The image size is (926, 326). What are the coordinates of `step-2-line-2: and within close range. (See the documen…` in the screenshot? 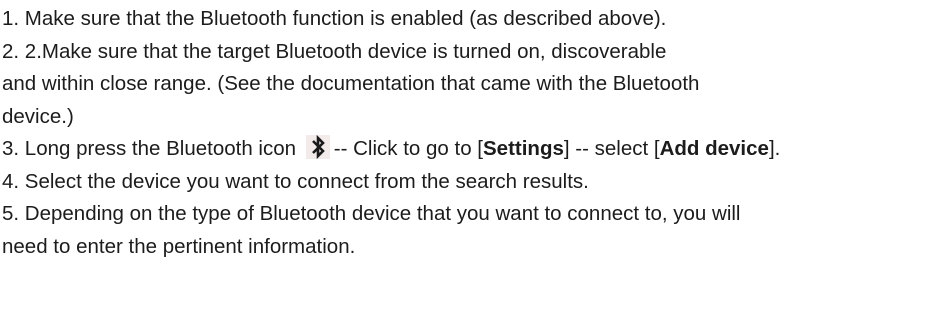 It's located at (351, 83).